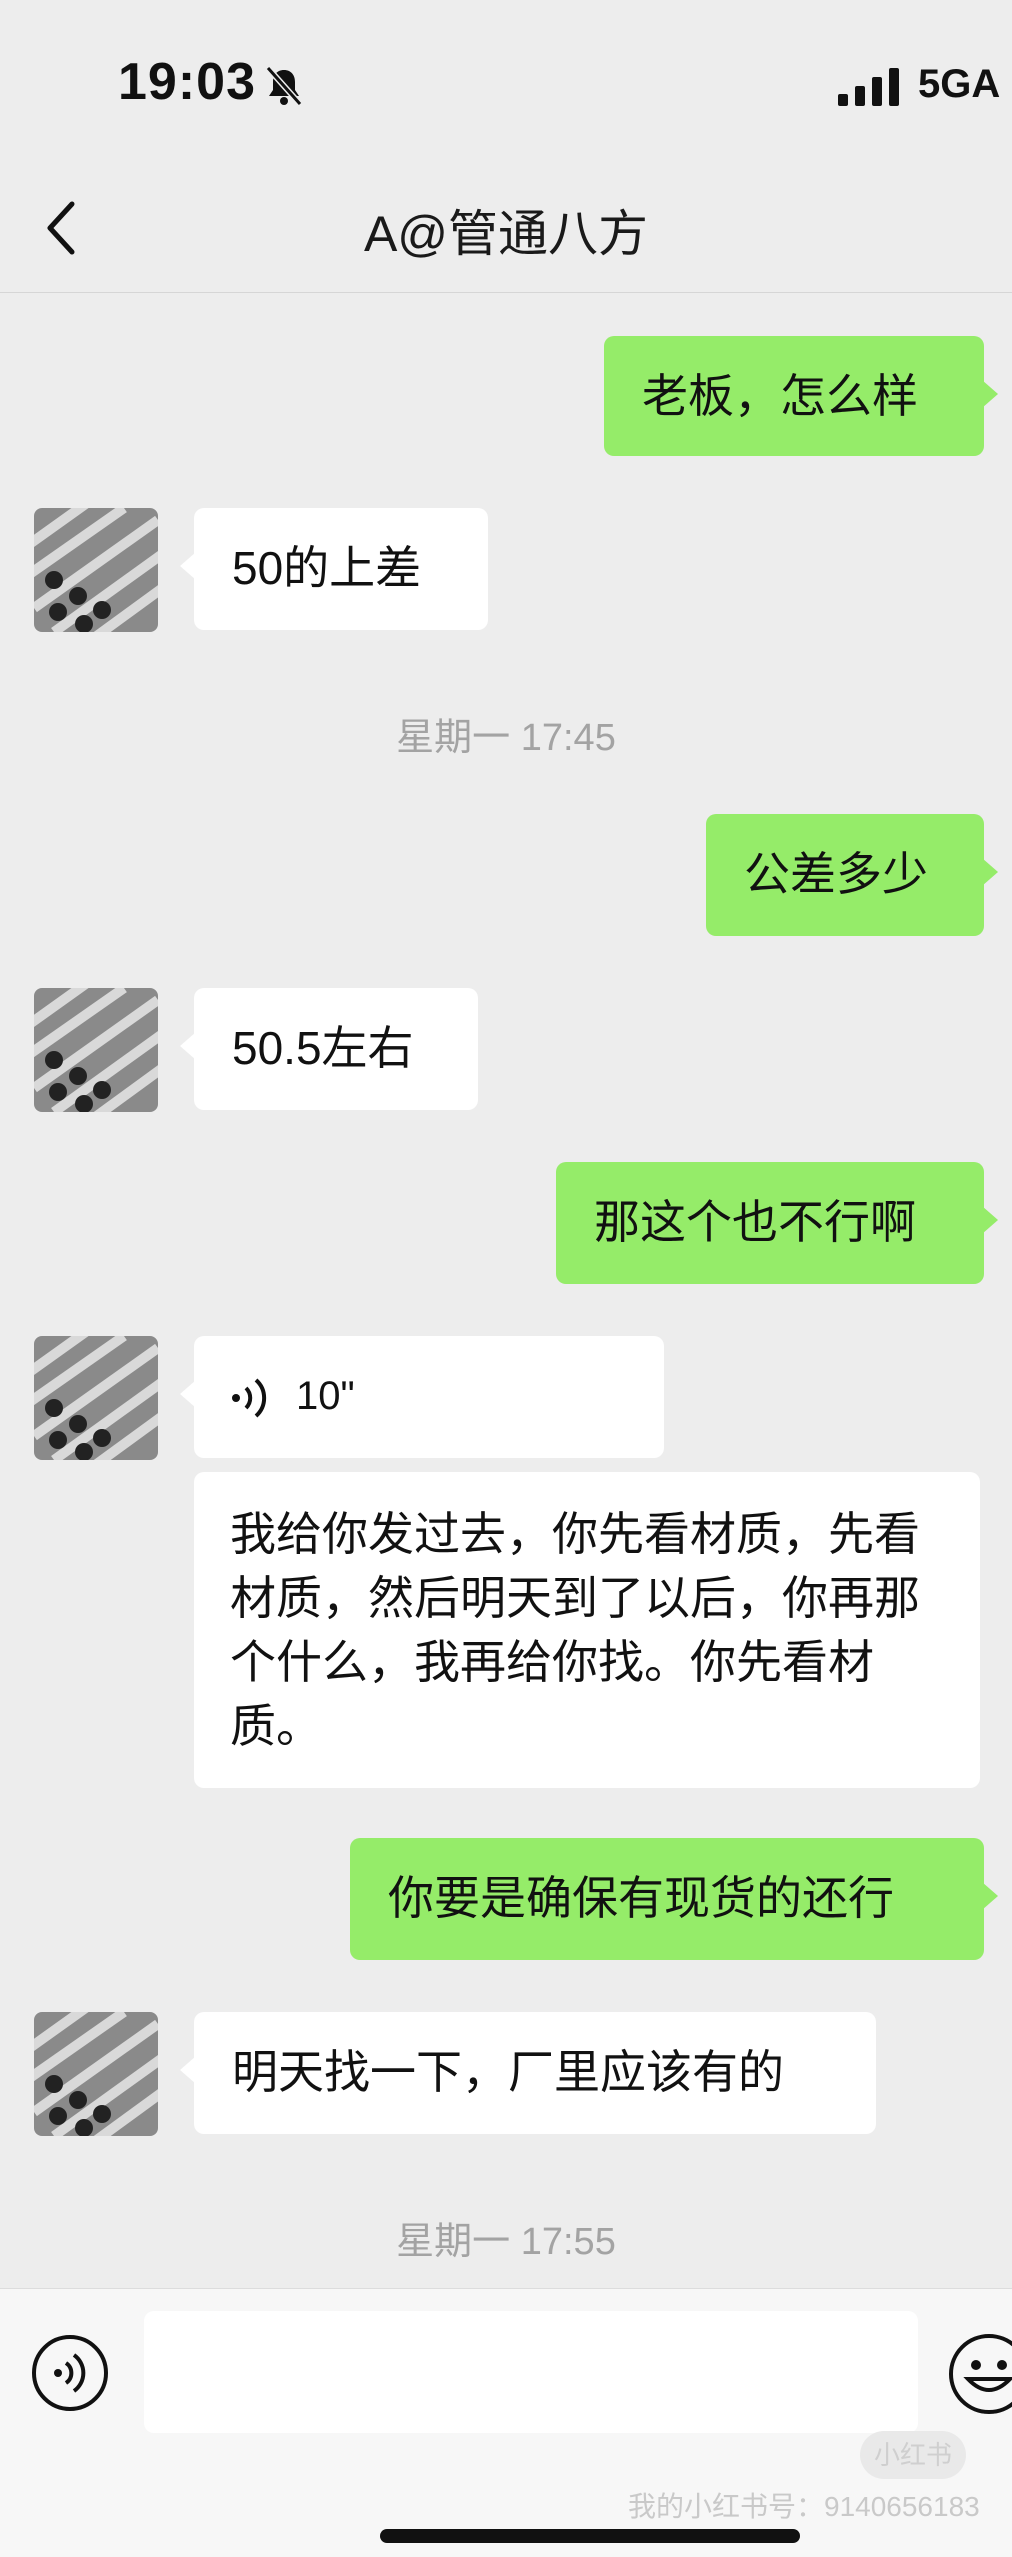  What do you see at coordinates (641, 1898) in the screenshot?
I see `message-text: 你要是确保有现货的还行` at bounding box center [641, 1898].